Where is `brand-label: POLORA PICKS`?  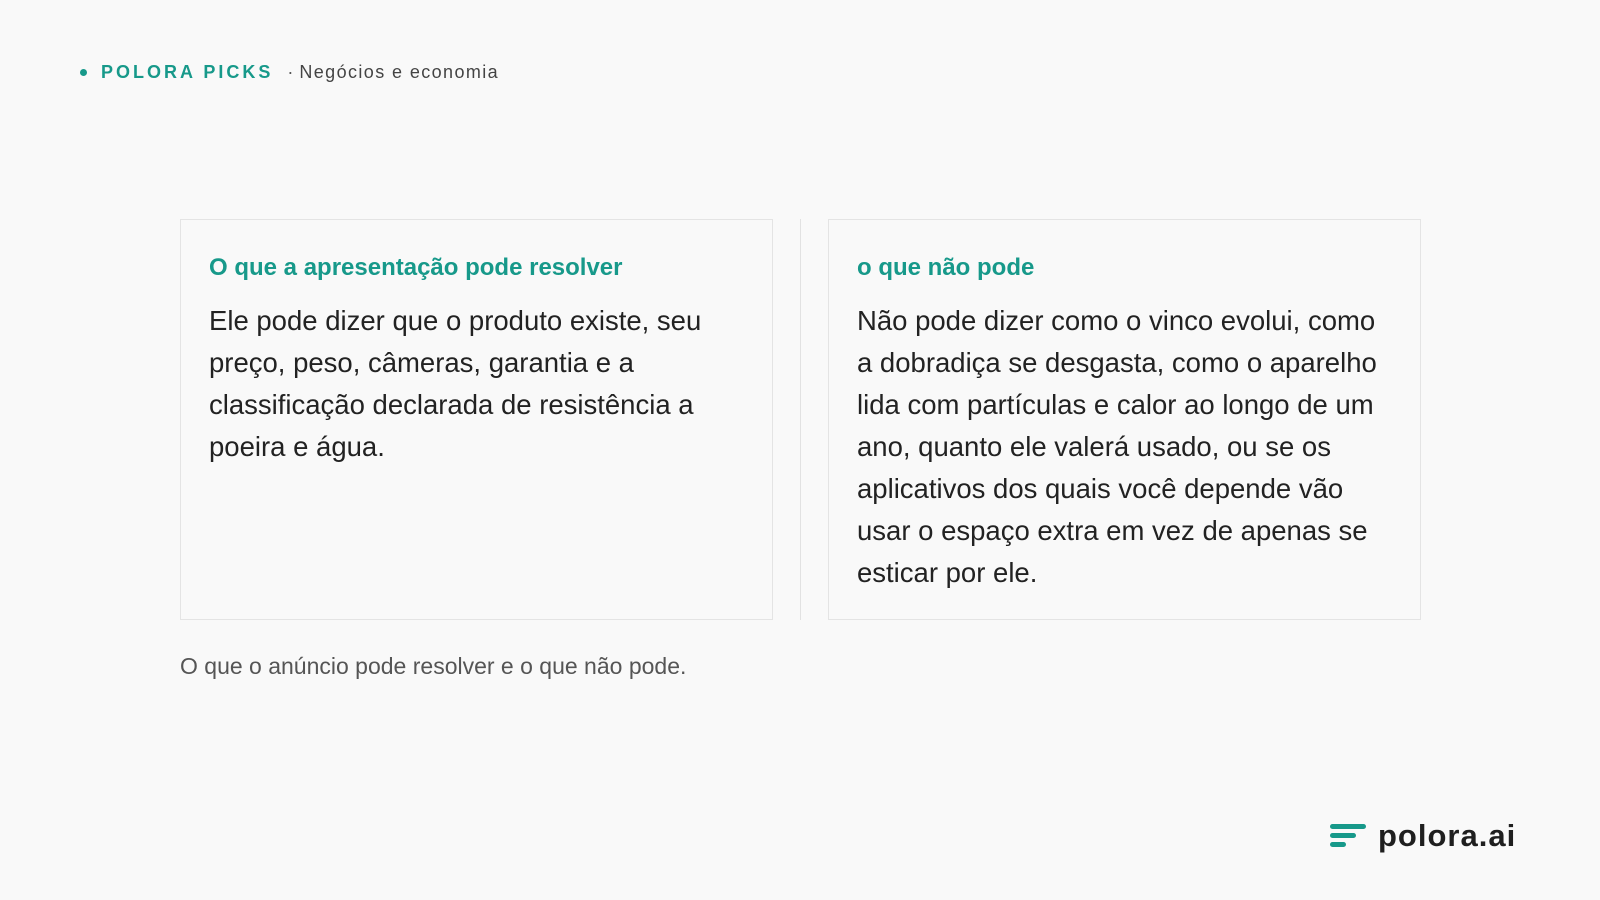 brand-label: POLORA PICKS is located at coordinates (187, 71).